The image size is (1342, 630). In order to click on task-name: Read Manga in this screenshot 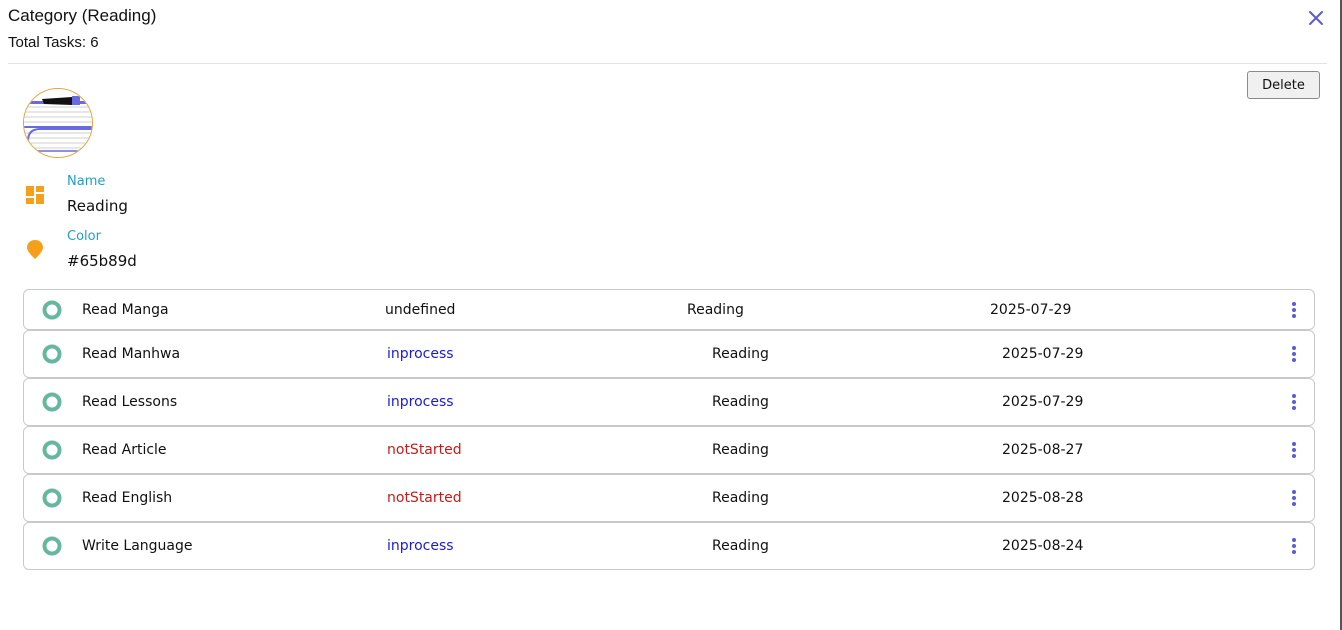, I will do `click(125, 309)`.